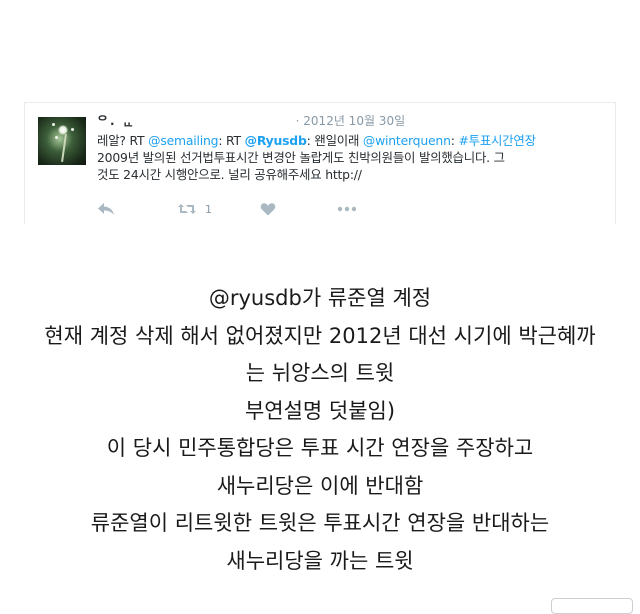 The width and height of the screenshot is (640, 614). I want to click on hashtag-link: #투표시간연장, so click(497, 140).